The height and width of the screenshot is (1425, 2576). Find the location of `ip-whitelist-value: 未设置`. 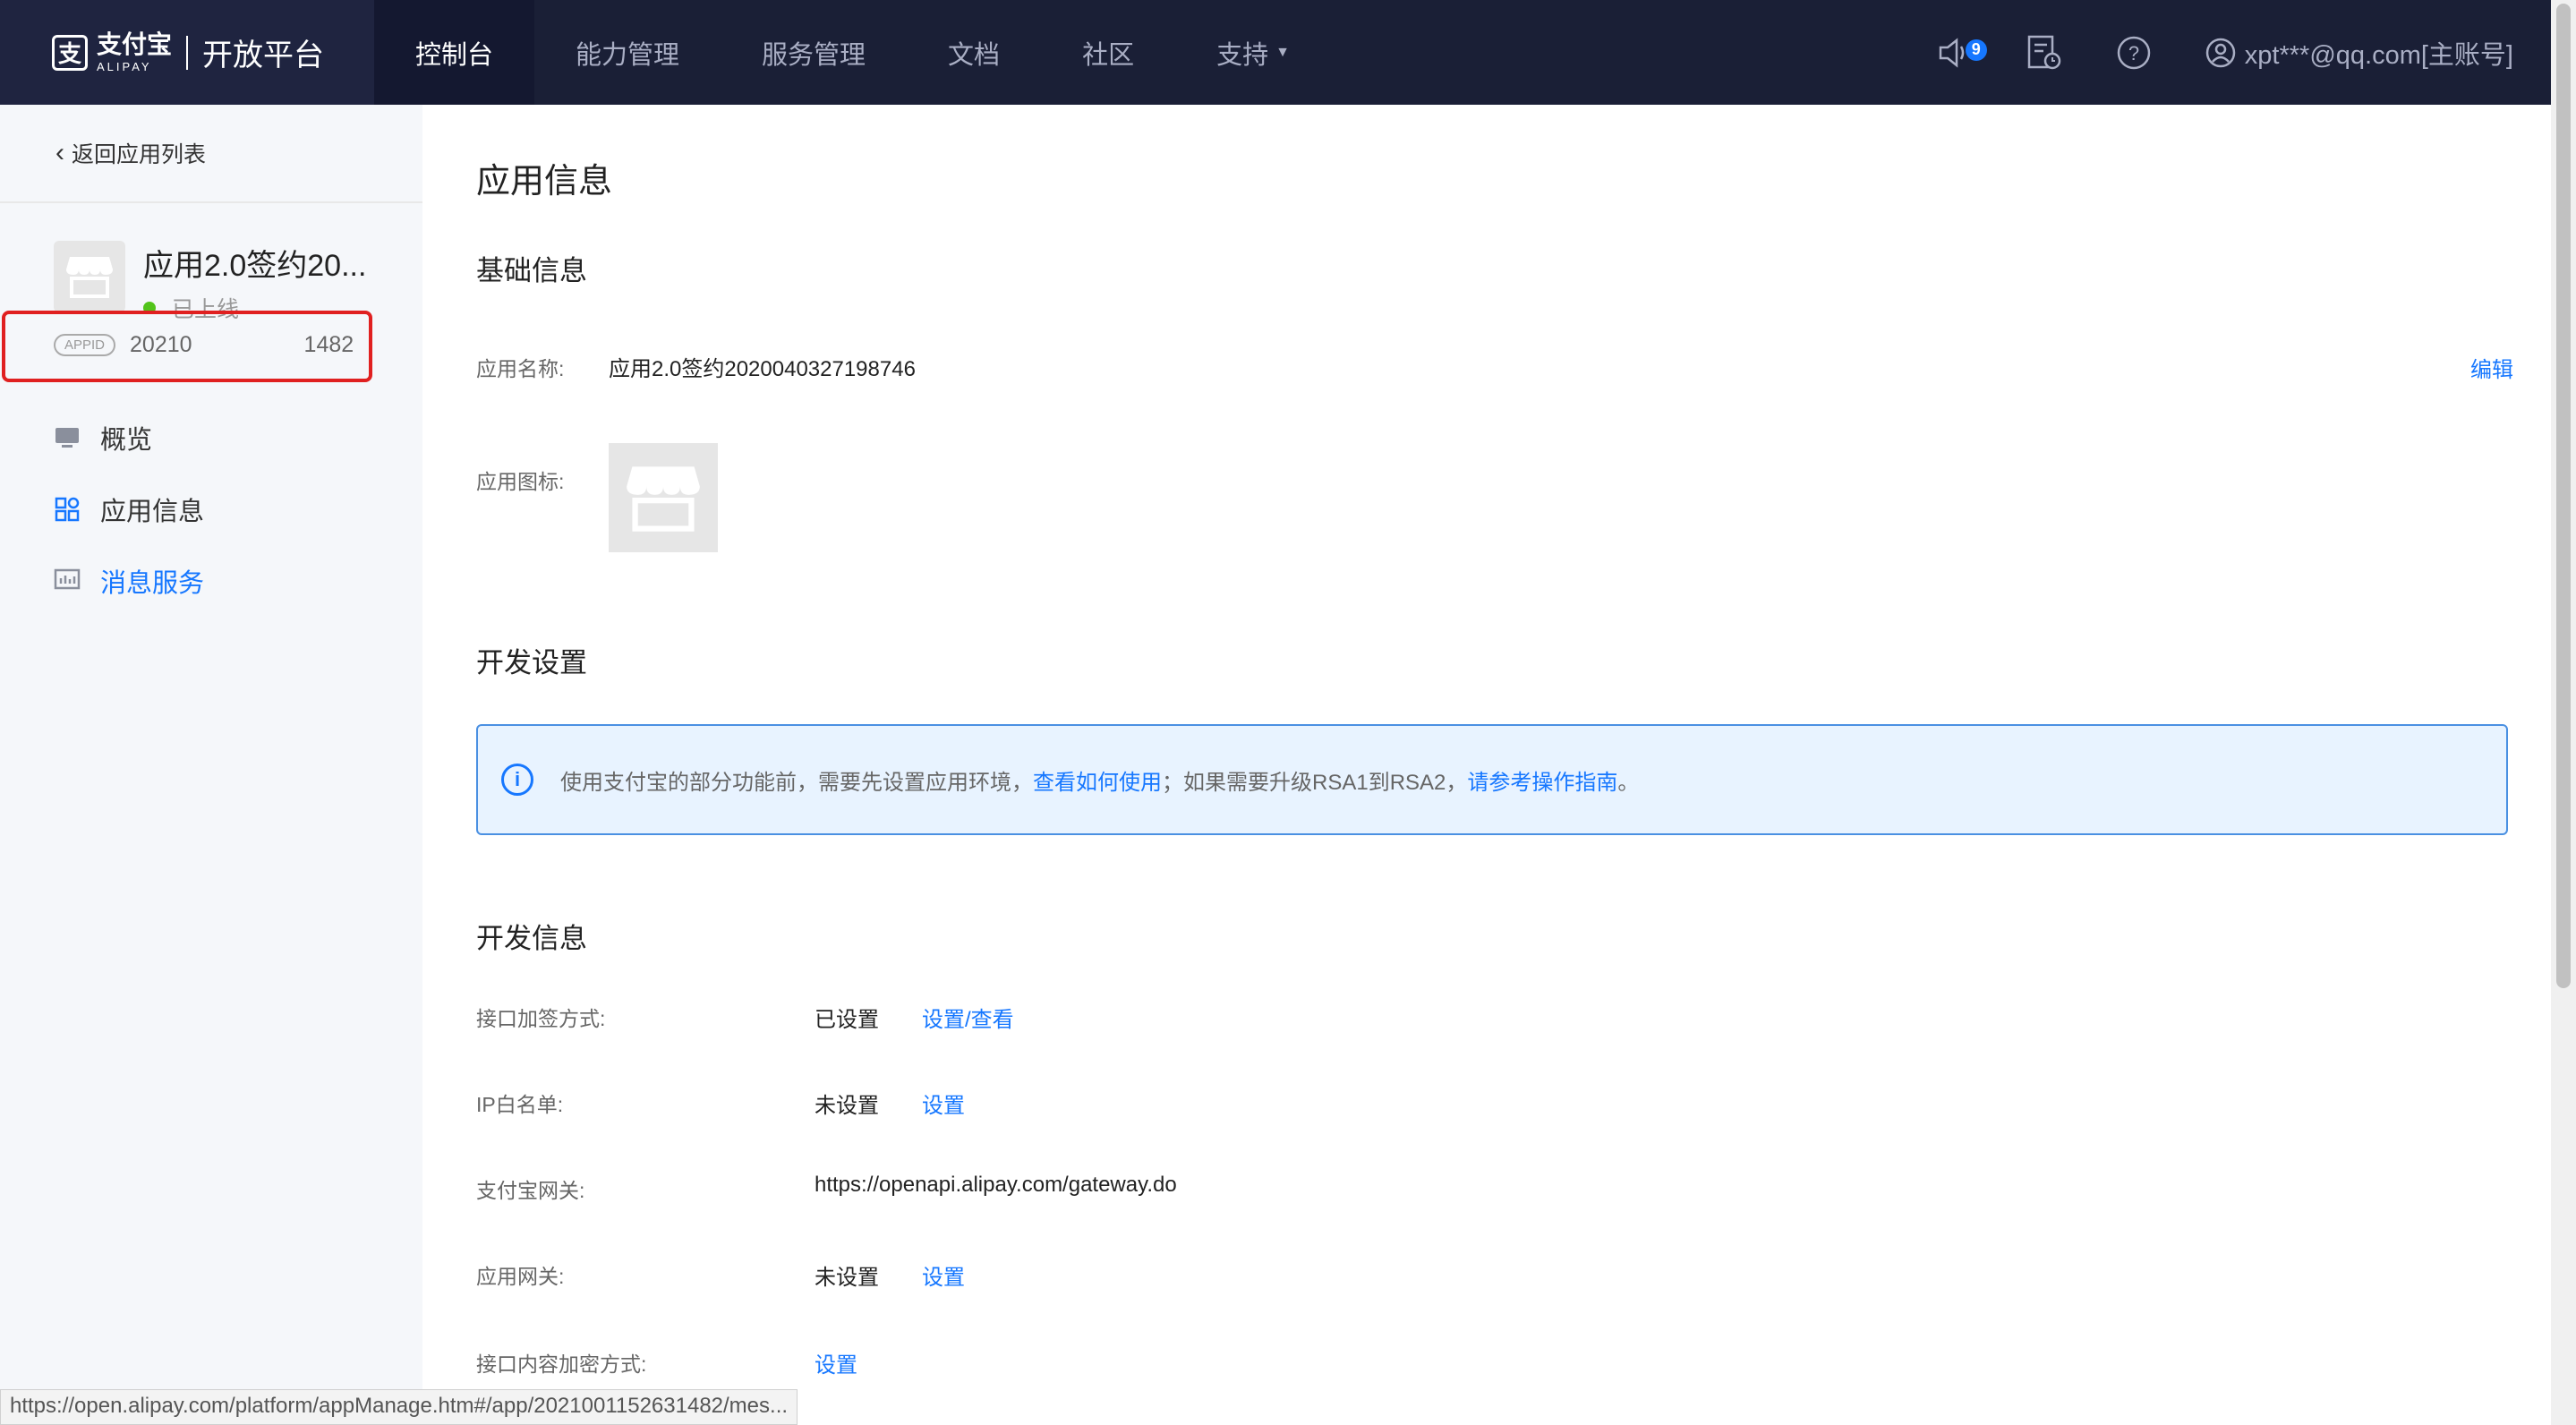

ip-whitelist-value: 未设置 is located at coordinates (847, 1106).